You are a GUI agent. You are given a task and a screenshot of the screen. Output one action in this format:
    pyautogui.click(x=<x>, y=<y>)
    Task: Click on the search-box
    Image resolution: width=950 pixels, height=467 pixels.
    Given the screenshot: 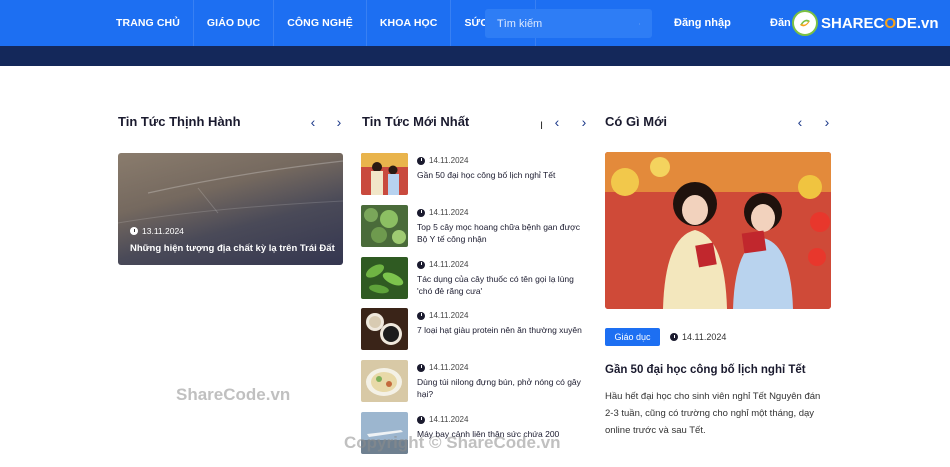 What is the action you would take?
    pyautogui.click(x=568, y=23)
    